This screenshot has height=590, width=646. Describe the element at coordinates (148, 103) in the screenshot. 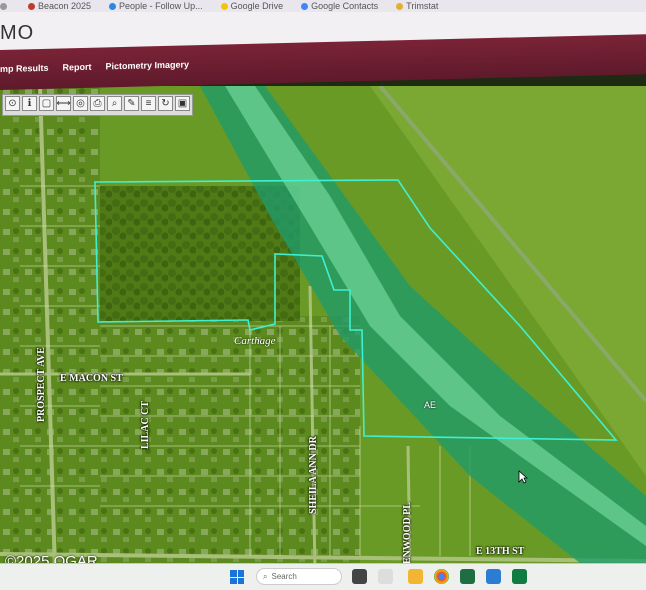

I see `layers-tool-icon: ≡` at that location.